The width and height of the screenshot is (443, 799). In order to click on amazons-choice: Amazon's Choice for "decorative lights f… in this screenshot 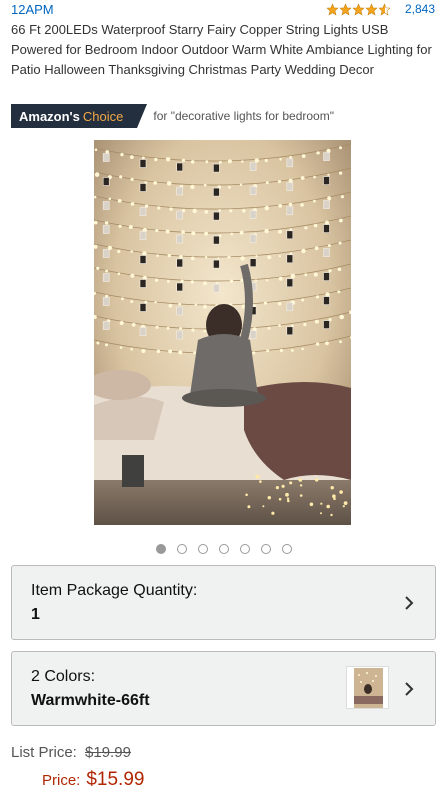, I will do `click(172, 116)`.